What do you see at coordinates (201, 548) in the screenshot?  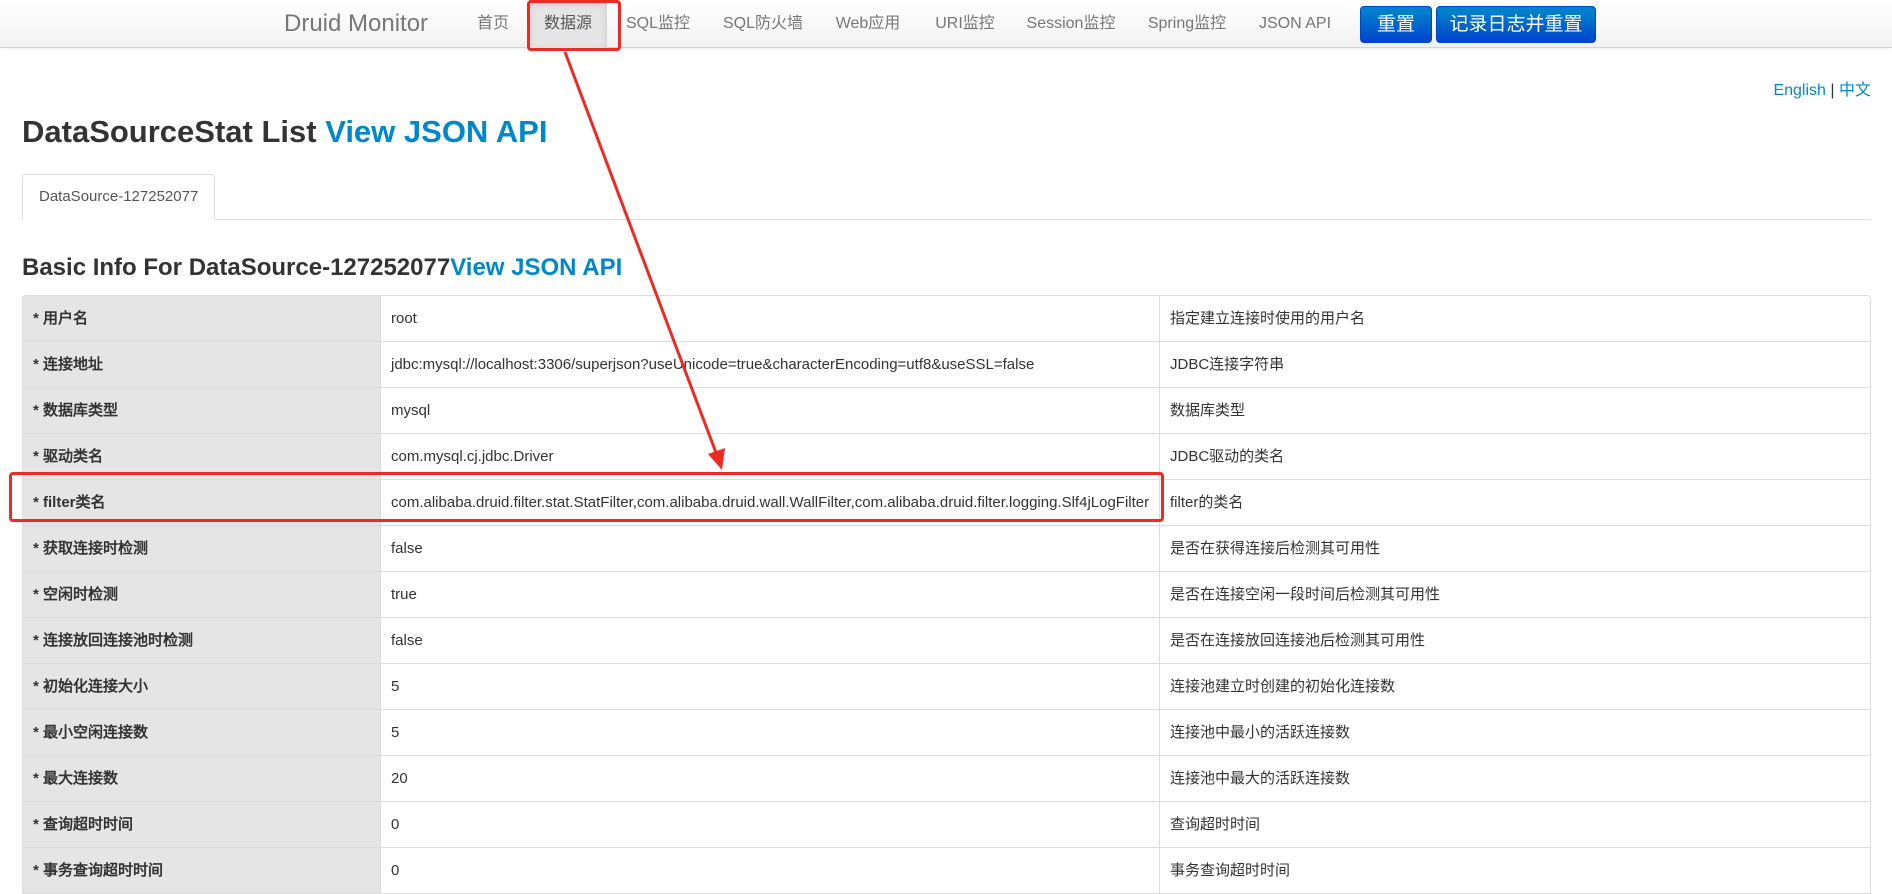 I see `row-label: * 获取连接时检测` at bounding box center [201, 548].